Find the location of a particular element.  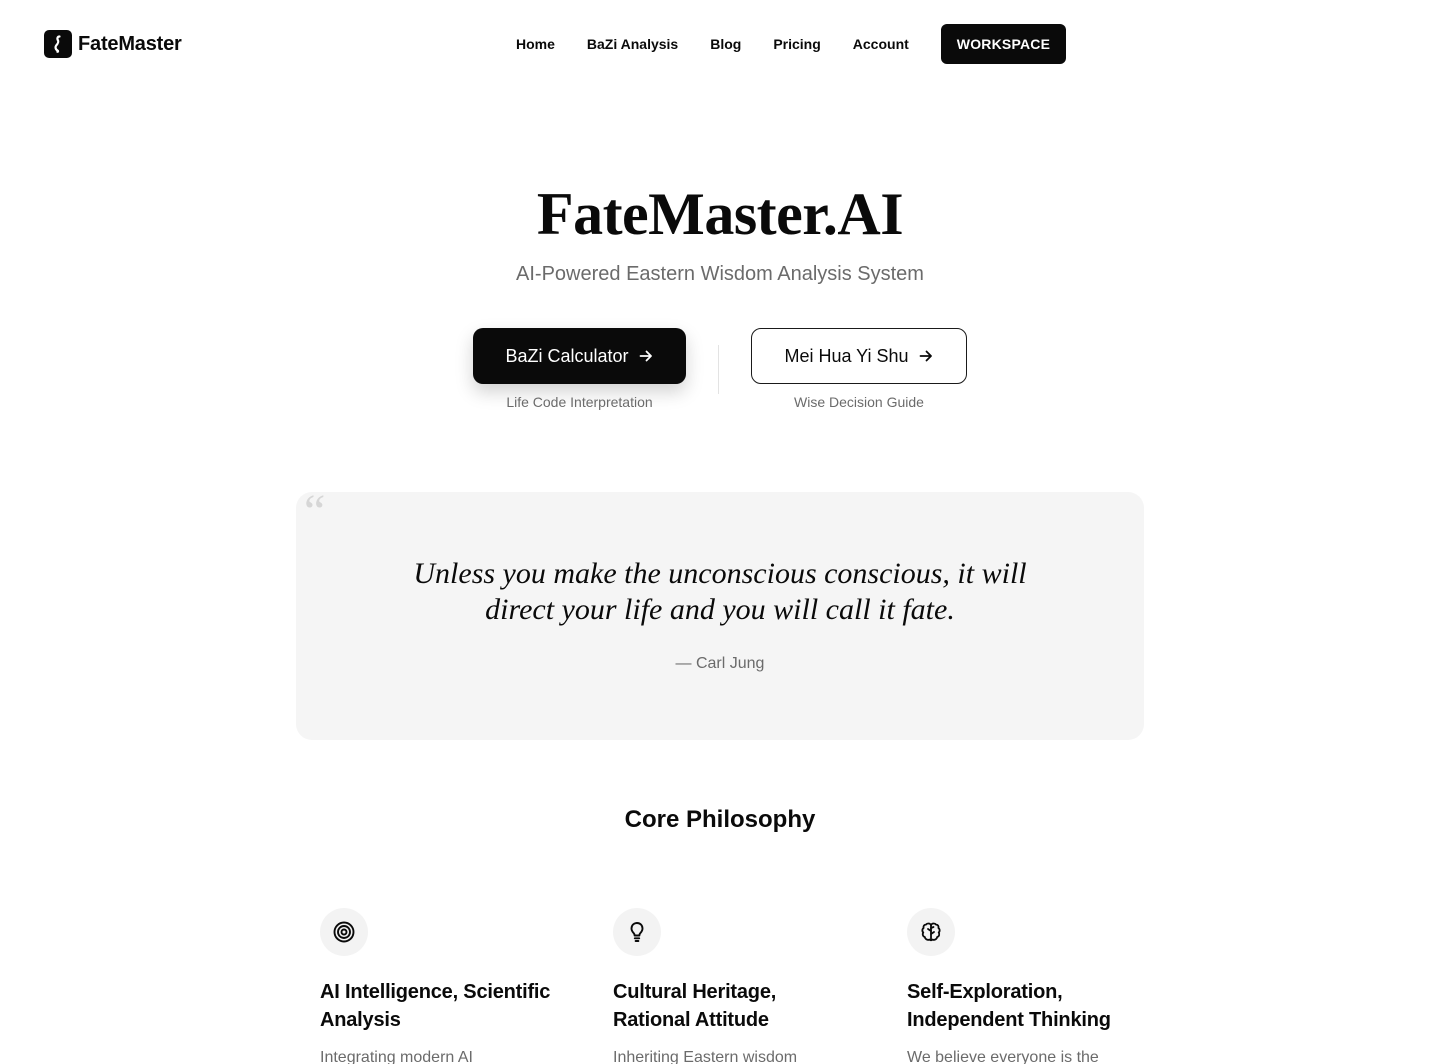

core-philosophy-title: Core Philosophy is located at coordinates (720, 819).